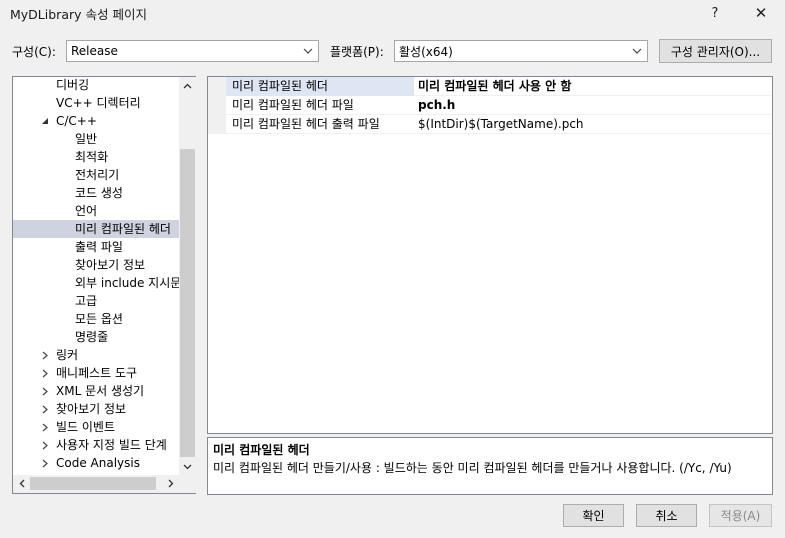 This screenshot has height=538, width=785. I want to click on tree-item: 일반, so click(96, 139).